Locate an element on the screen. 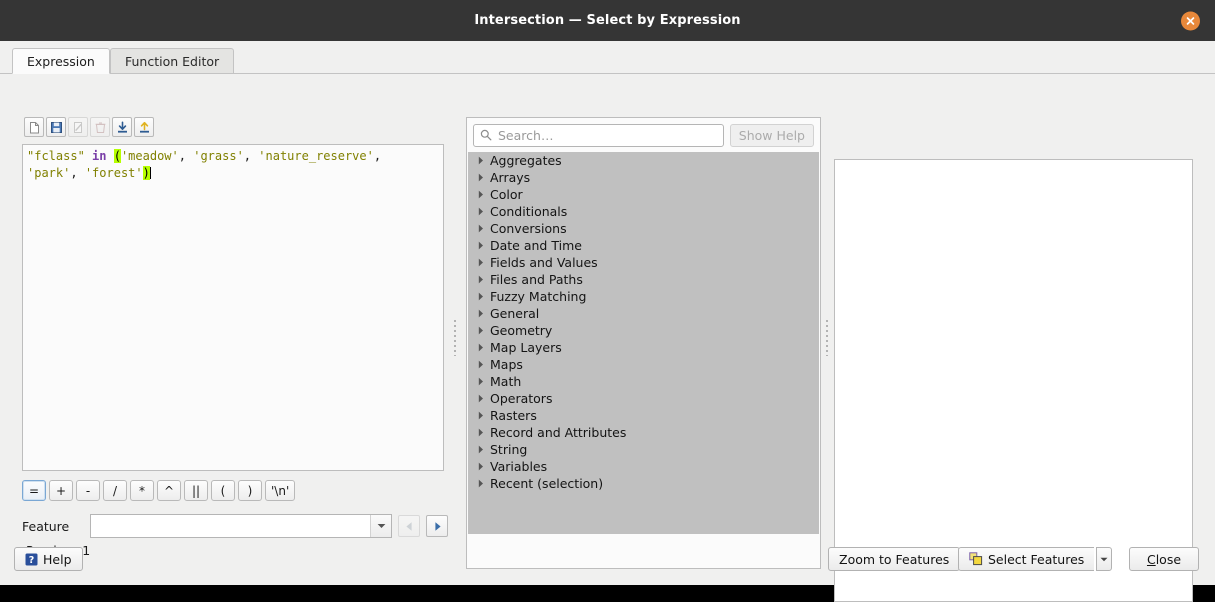  zoom-to-features-label: Zoom to Features is located at coordinates (894, 559).